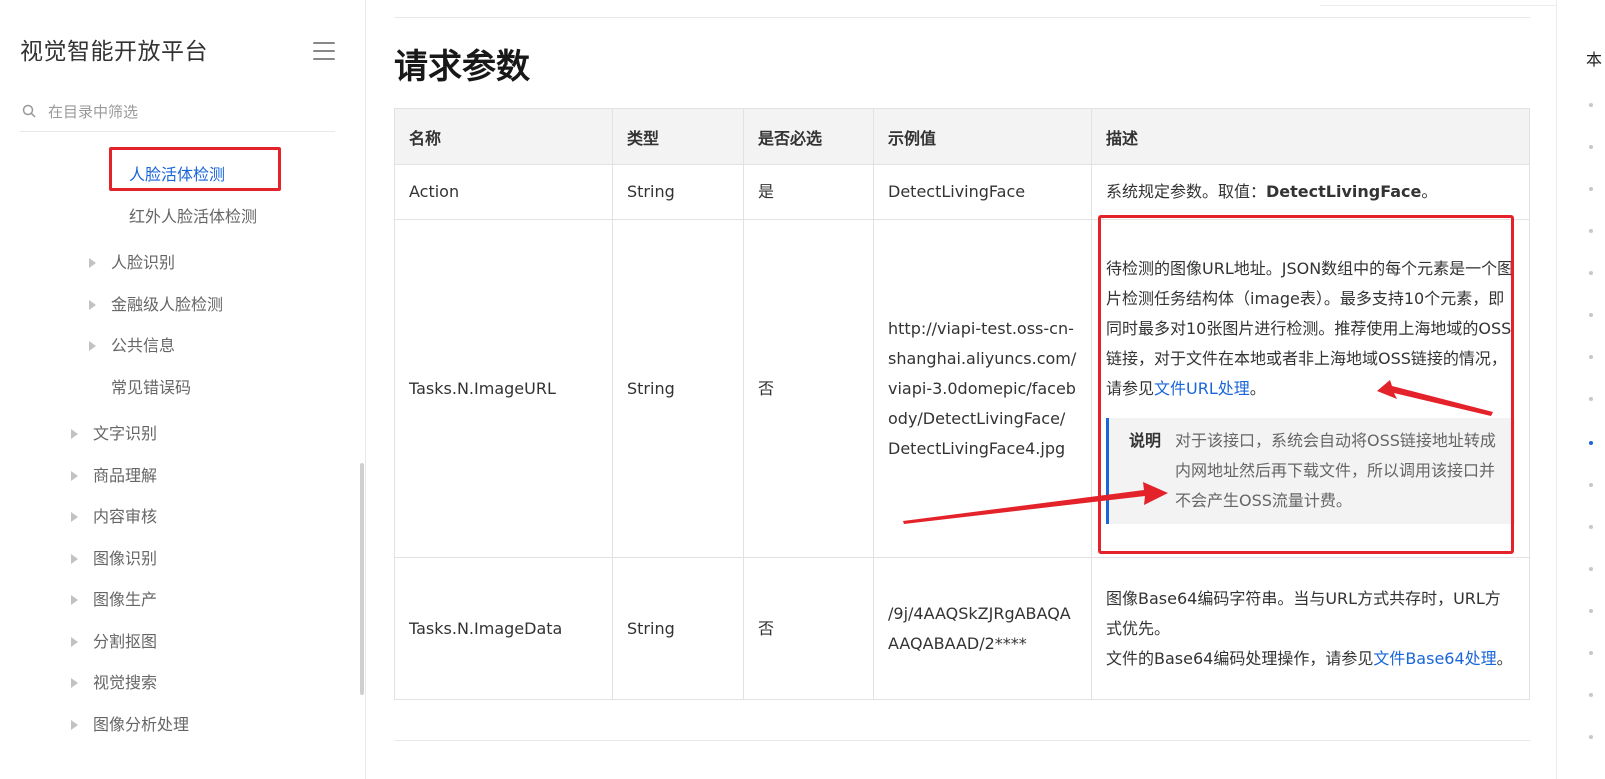  Describe the element at coordinates (156, 305) in the screenshot. I see `nav-item-finance-face: 金融级人脸检测` at that location.